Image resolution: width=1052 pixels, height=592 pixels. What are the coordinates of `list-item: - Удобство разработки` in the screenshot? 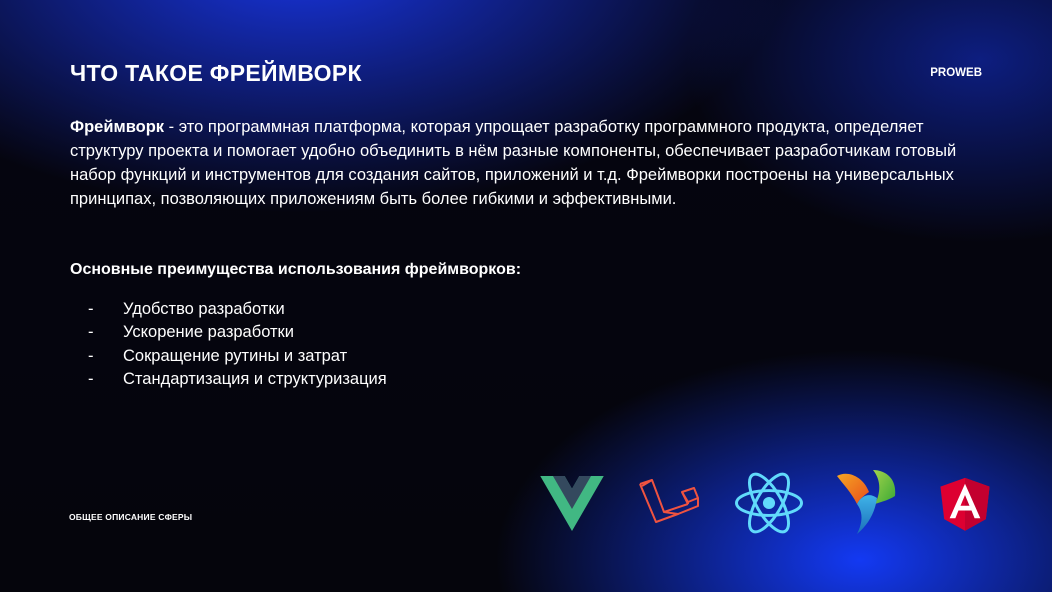 It's located at (237, 309).